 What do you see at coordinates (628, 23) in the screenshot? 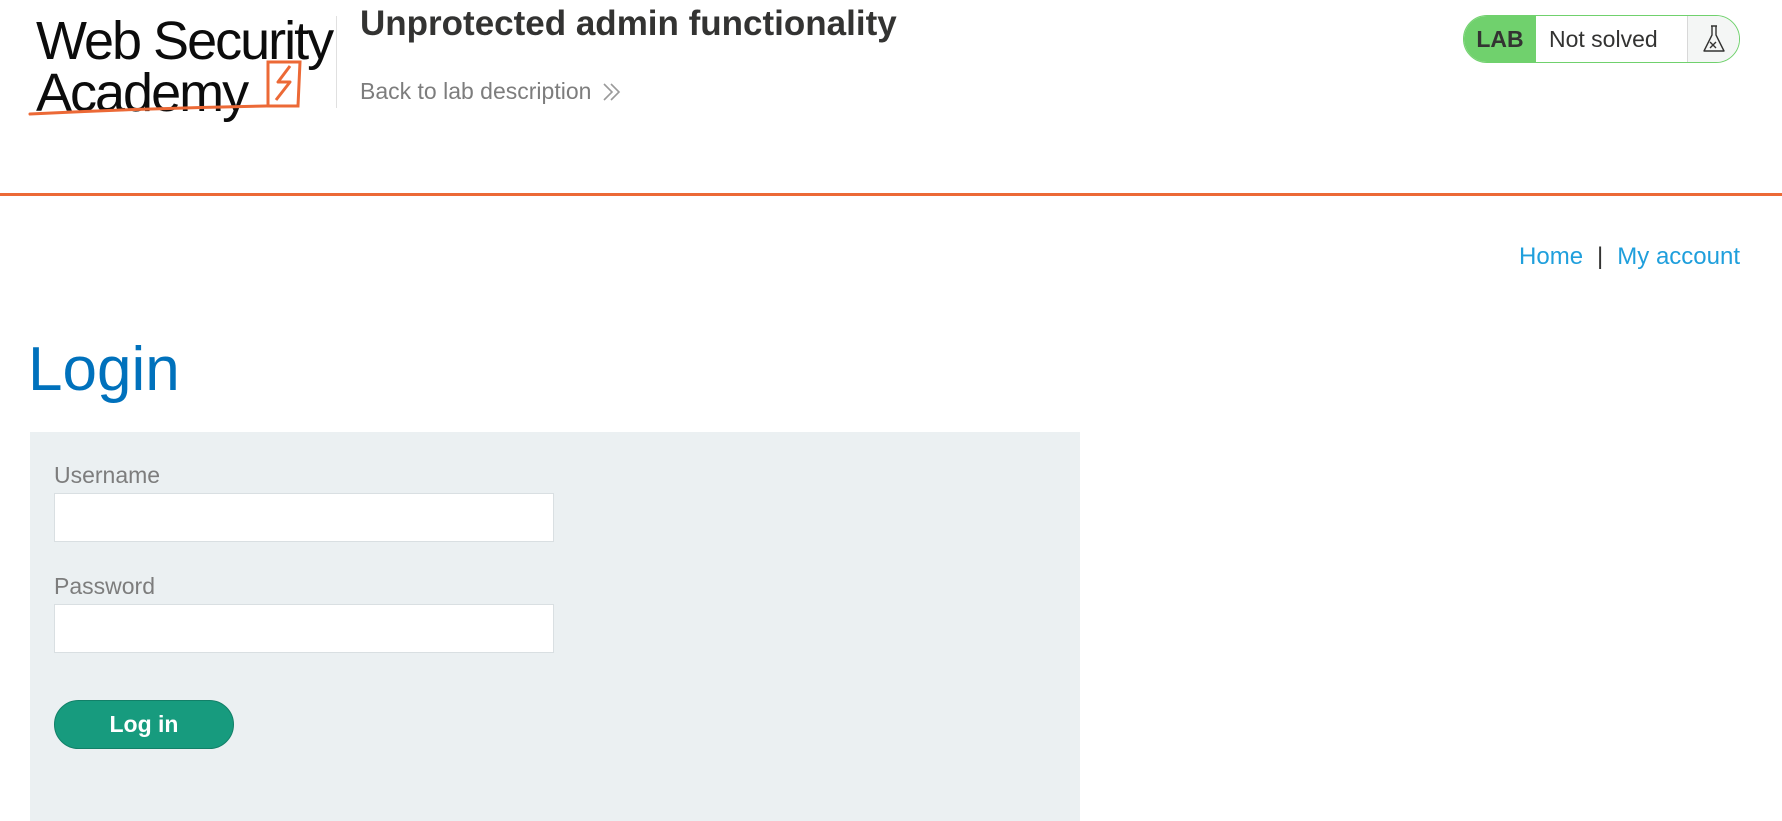
I see `lab-title: Unprotected admin functionality` at bounding box center [628, 23].